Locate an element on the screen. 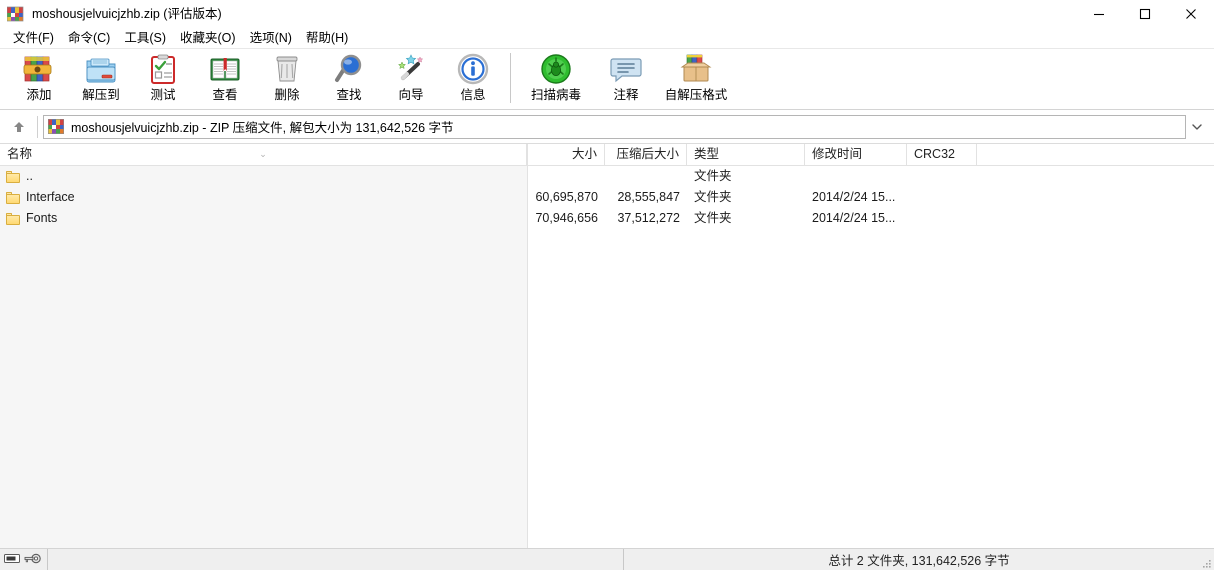 The width and height of the screenshot is (1214, 570). sfx-box-icon is located at coordinates (696, 69).